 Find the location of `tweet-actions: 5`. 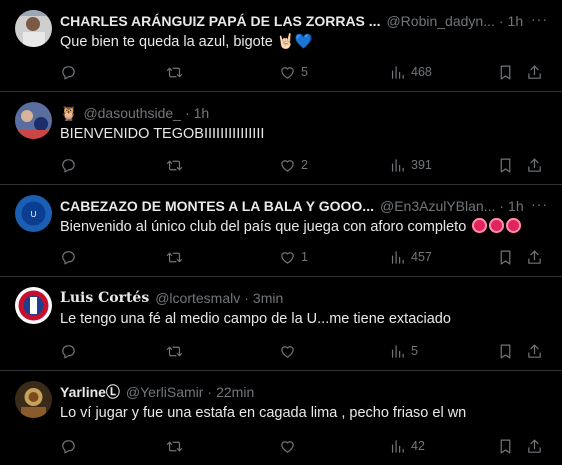

tweet-actions: 5 is located at coordinates (306, 351).